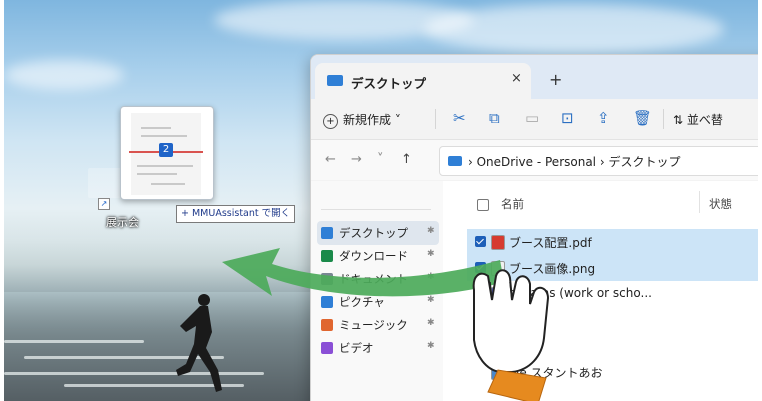 The image size is (762, 401). I want to click on new-button: + 新規作成 ˅, so click(362, 120).